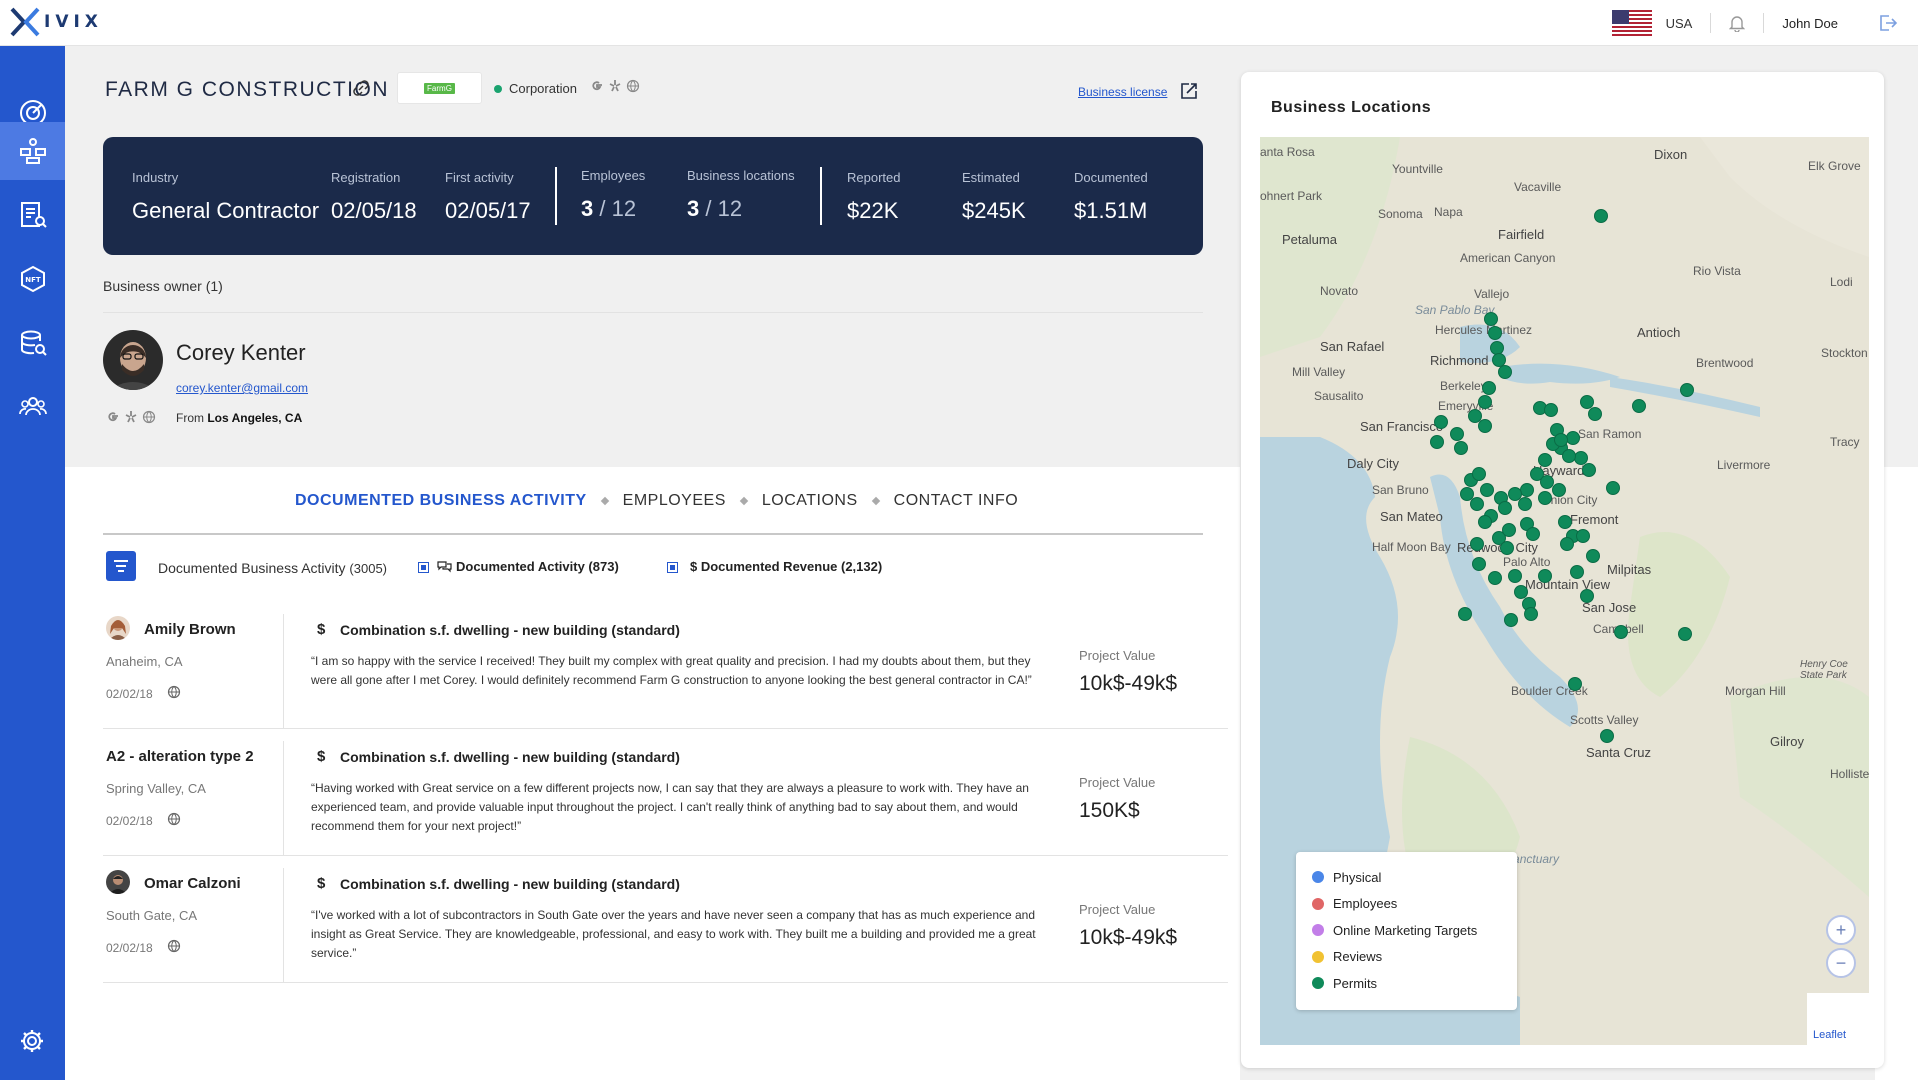 The width and height of the screenshot is (1918, 1080). Describe the element at coordinates (1406, 877) in the screenshot. I see `legend-item-physical: Physical` at that location.